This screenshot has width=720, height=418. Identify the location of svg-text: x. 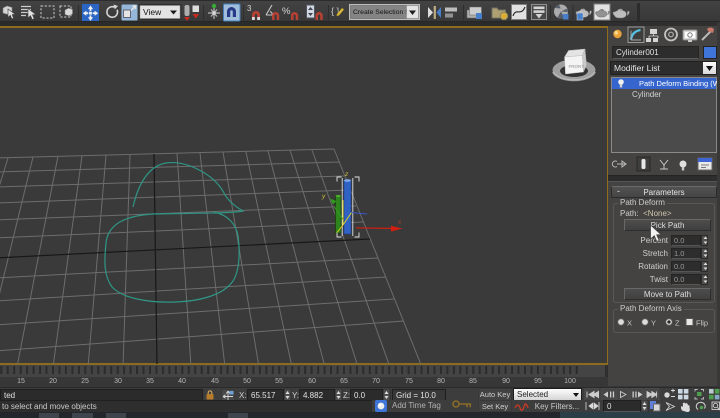
(399, 222).